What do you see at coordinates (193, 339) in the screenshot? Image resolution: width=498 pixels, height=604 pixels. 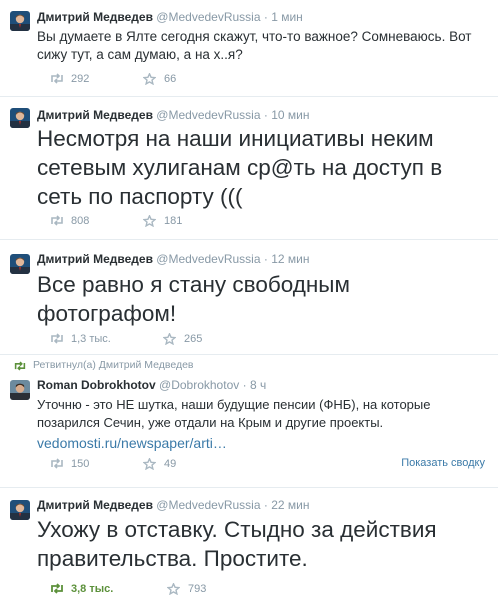 I see `favorite-count: 265` at bounding box center [193, 339].